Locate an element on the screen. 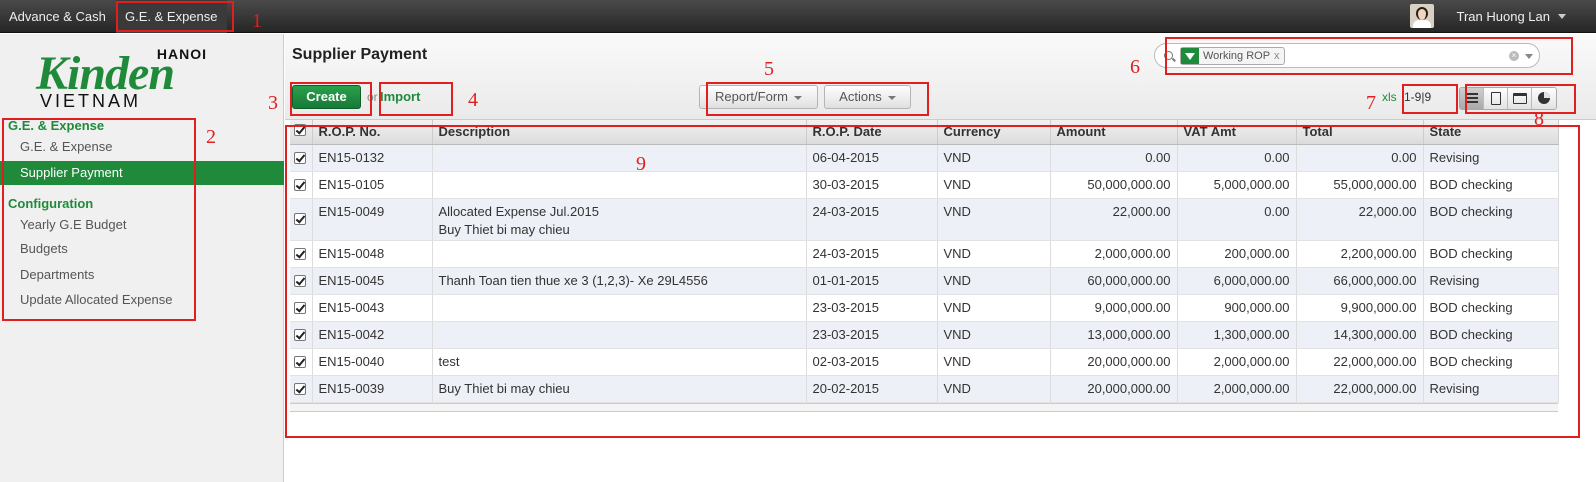  sidebar-item-update-allocated-expense: Update Allocated Expense is located at coordinates (142, 300).